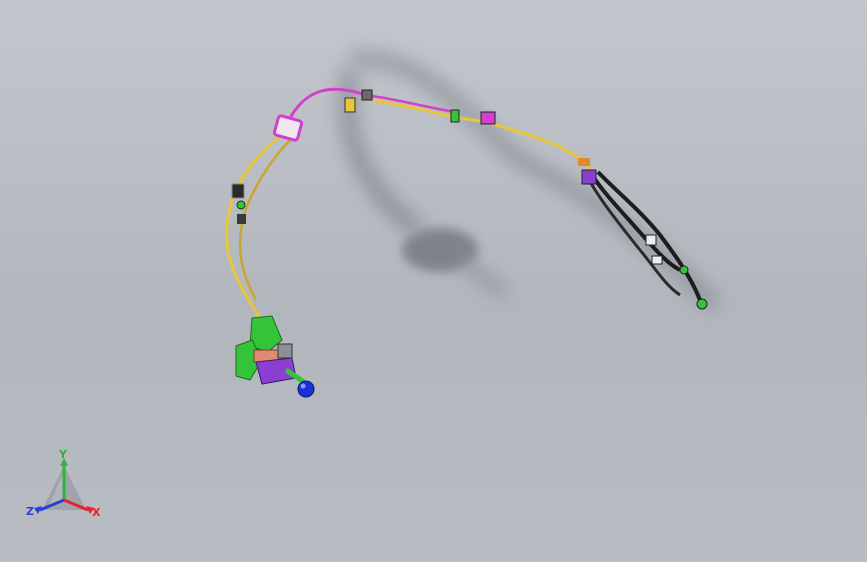 This screenshot has height=562, width=867. Describe the element at coordinates (455, 116) in the screenshot. I see `clip-top-green` at that location.